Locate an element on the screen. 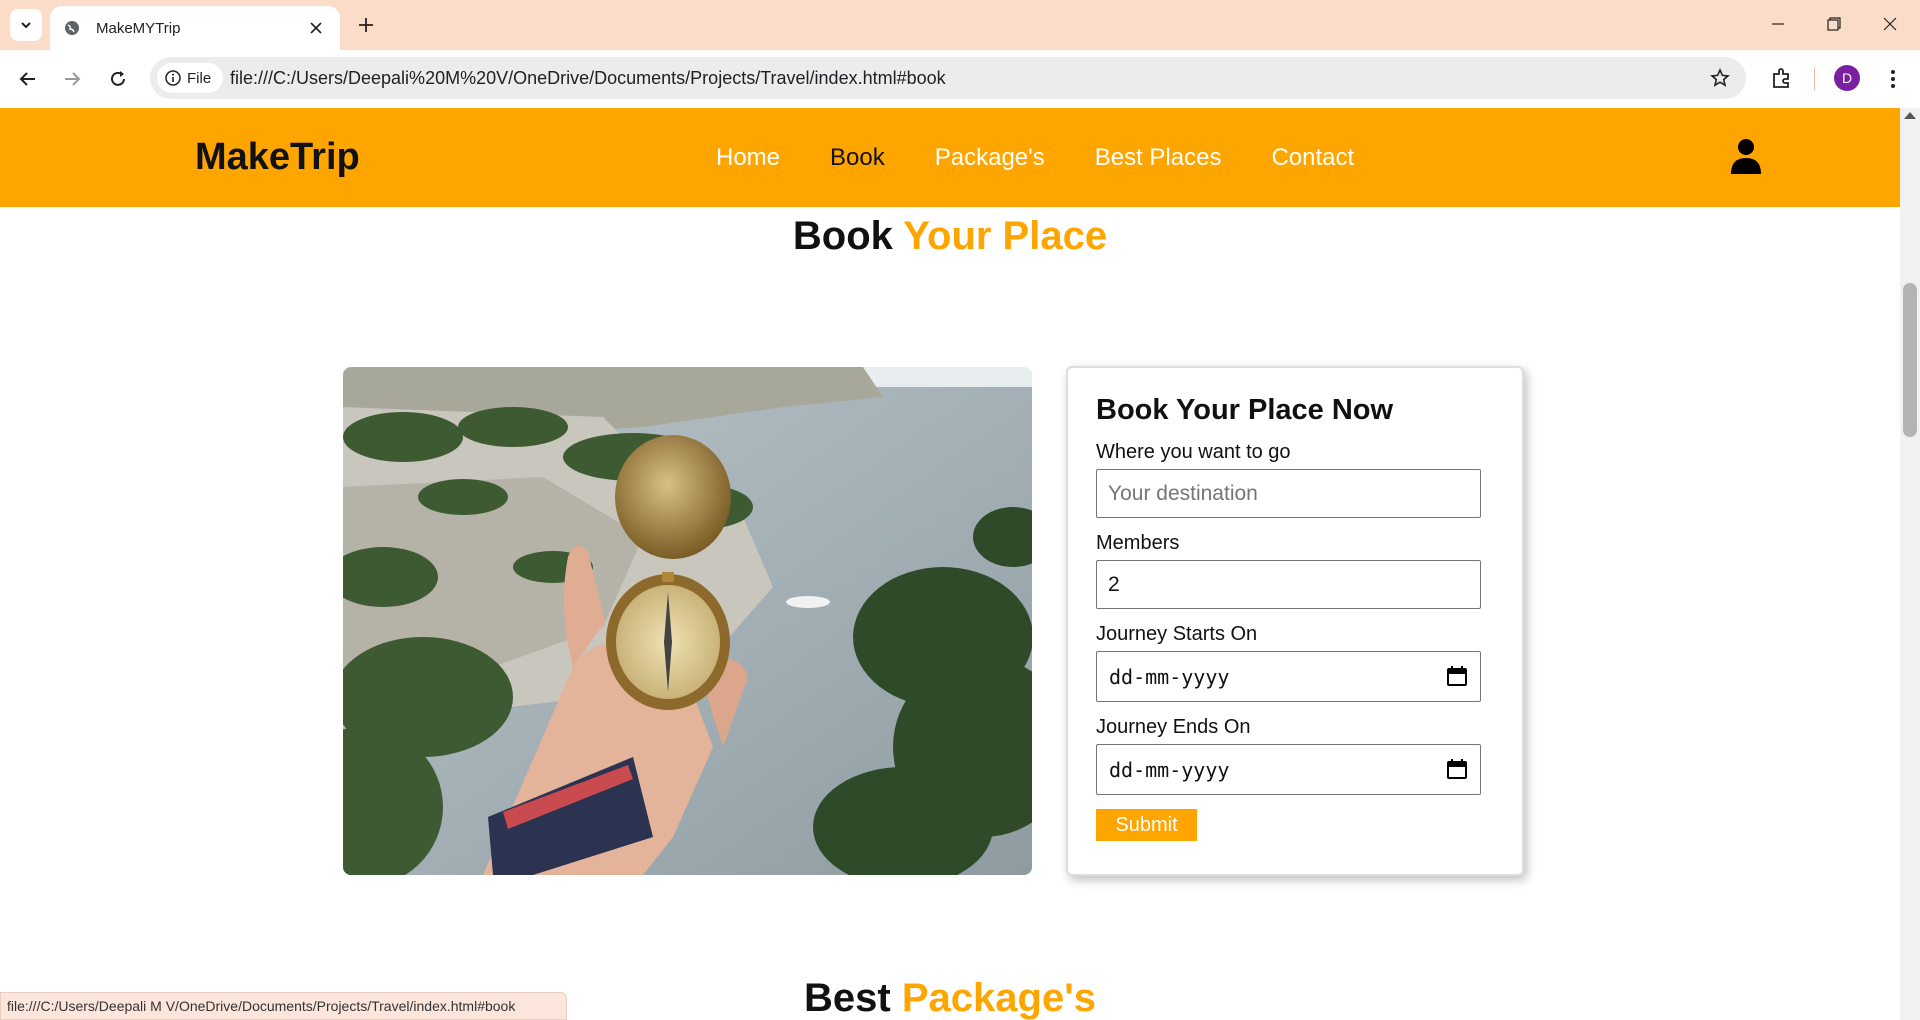  site-info-label: File is located at coordinates (199, 78).